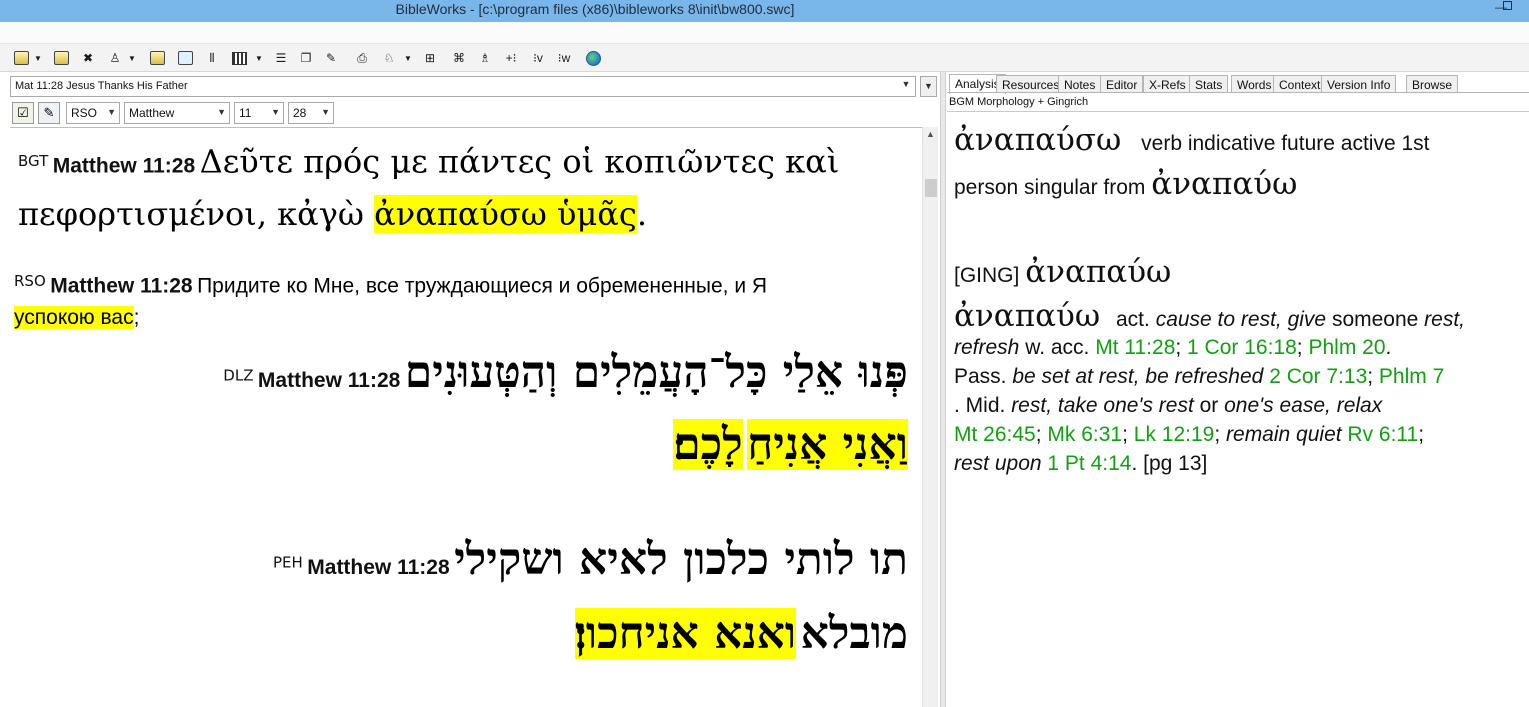  What do you see at coordinates (362, 58) in the screenshot?
I see `print-icon: ⎙` at bounding box center [362, 58].